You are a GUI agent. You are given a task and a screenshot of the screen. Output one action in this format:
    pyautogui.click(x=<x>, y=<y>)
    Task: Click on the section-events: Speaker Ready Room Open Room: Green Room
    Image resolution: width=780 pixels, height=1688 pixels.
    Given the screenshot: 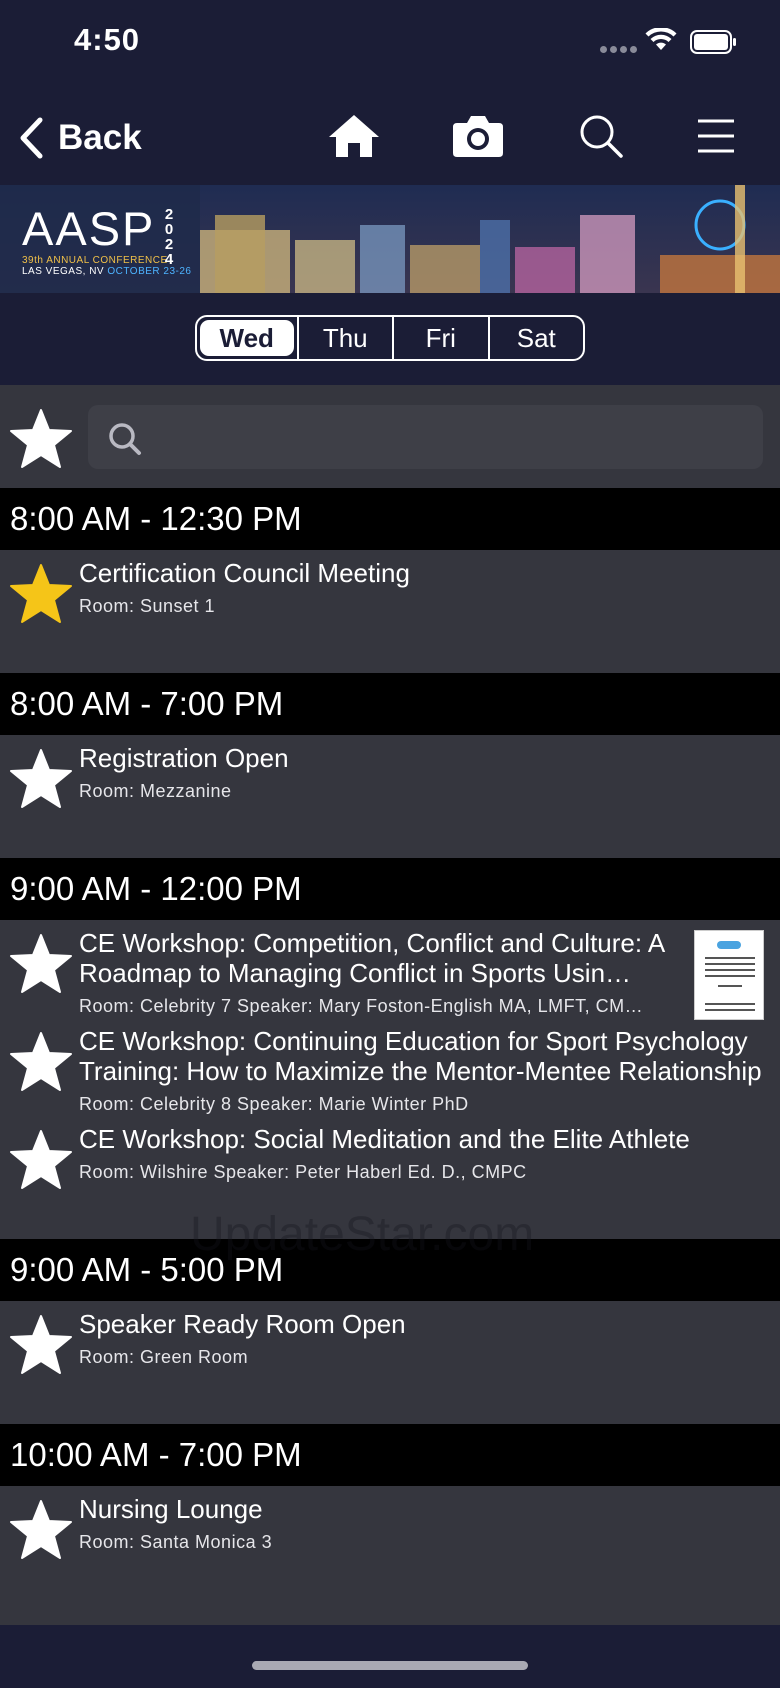 What is the action you would take?
    pyautogui.click(x=390, y=1362)
    